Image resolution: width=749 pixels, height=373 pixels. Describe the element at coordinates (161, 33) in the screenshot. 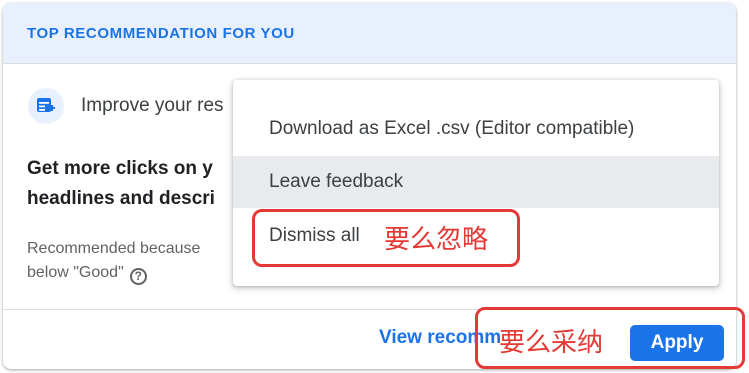

I see `card-header-title: TOP RECOMMENDATION FOR YOU` at that location.